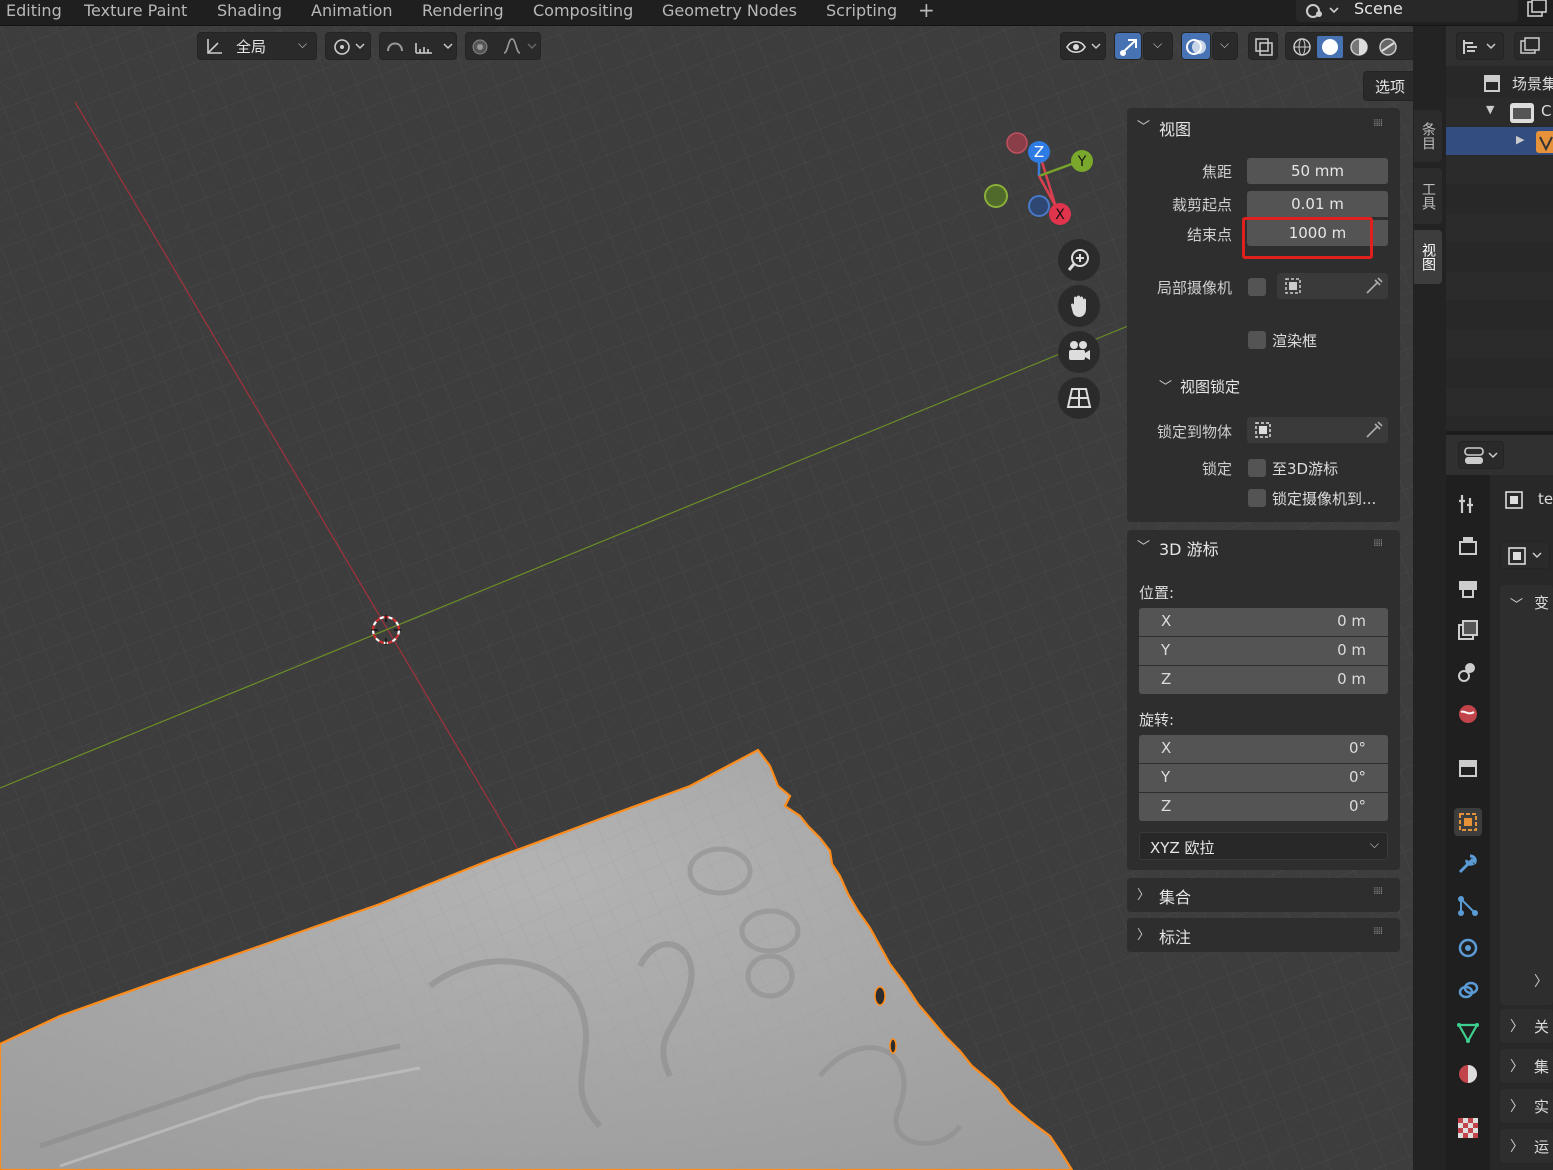 The width and height of the screenshot is (1553, 1170). I want to click on collections-panel-header: 〉 集合 ⁞⁞⁞⁞, so click(1263, 895).